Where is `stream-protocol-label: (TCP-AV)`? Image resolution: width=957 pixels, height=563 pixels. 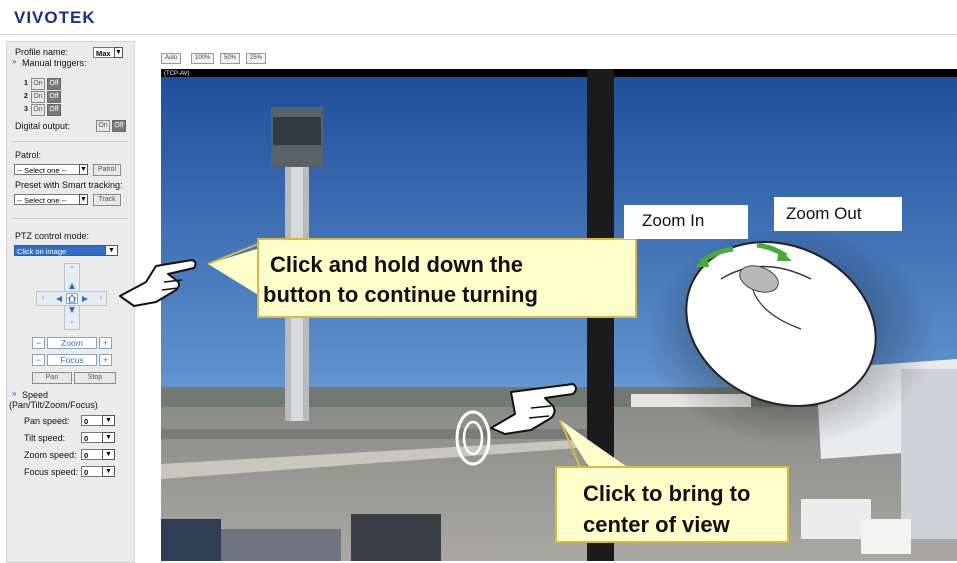 stream-protocol-label: (TCP-AV) is located at coordinates (177, 74).